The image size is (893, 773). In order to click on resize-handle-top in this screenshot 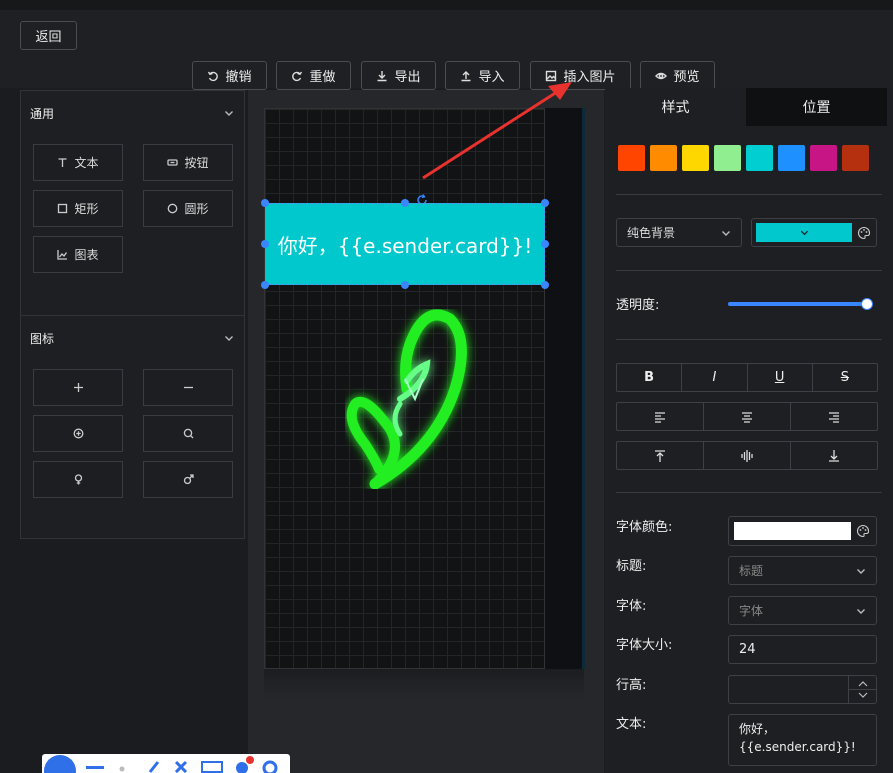, I will do `click(405, 203)`.